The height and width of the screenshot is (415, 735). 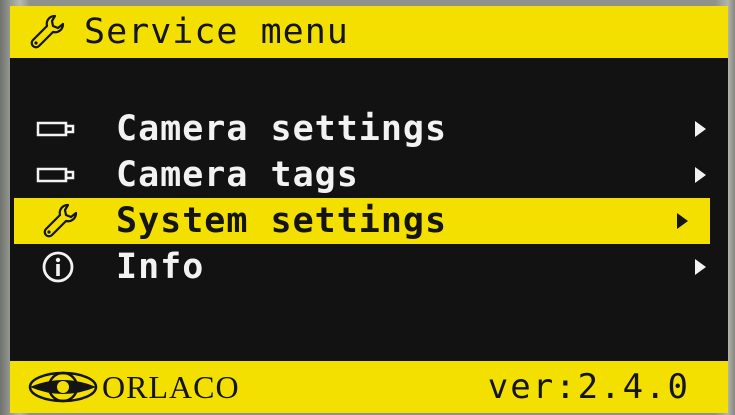 What do you see at coordinates (369, 387) in the screenshot?
I see `footer-bar: ORLACO ver:2.4.0` at bounding box center [369, 387].